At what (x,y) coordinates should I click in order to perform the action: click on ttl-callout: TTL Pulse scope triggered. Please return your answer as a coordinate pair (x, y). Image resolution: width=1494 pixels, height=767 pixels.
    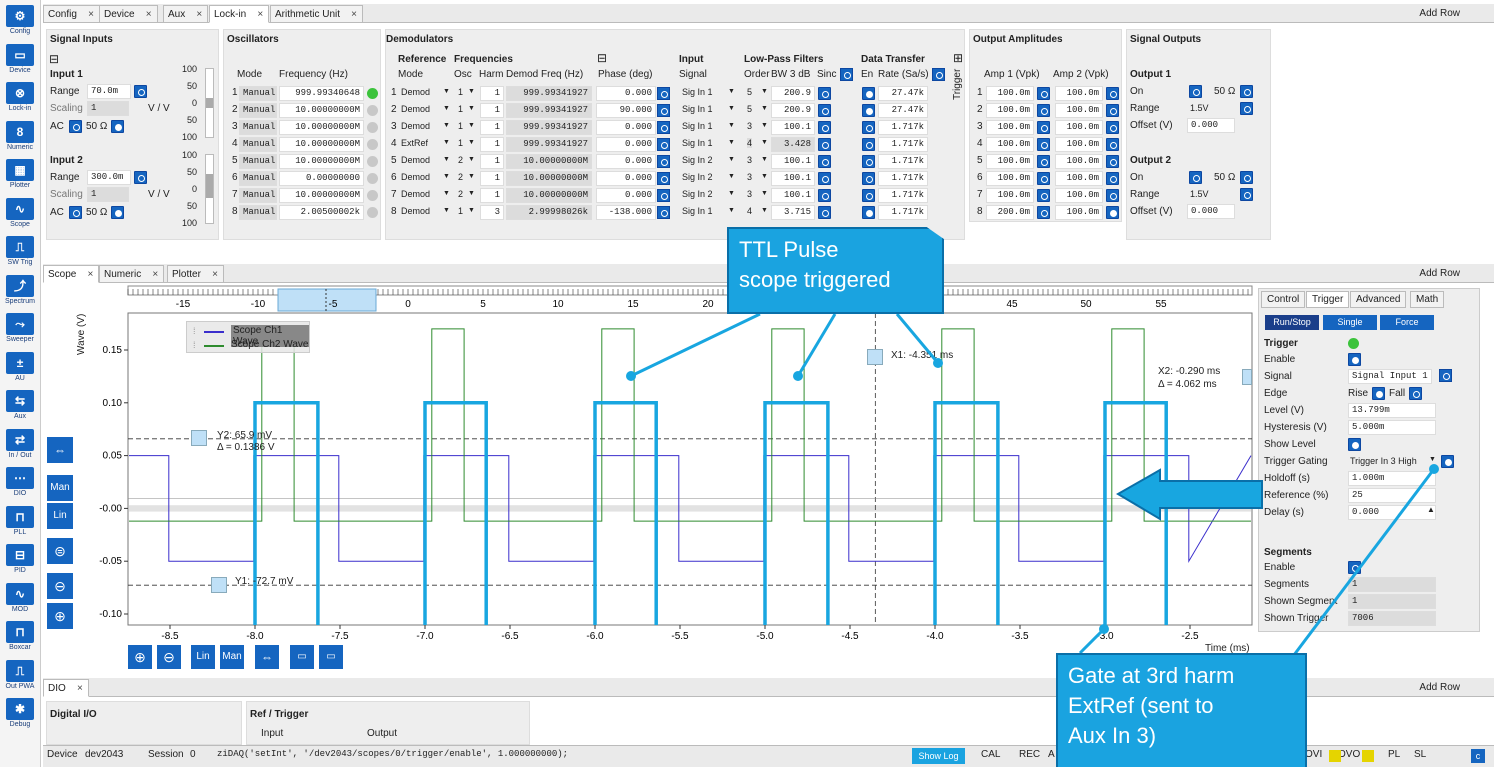
    Looking at the image, I should click on (835, 270).